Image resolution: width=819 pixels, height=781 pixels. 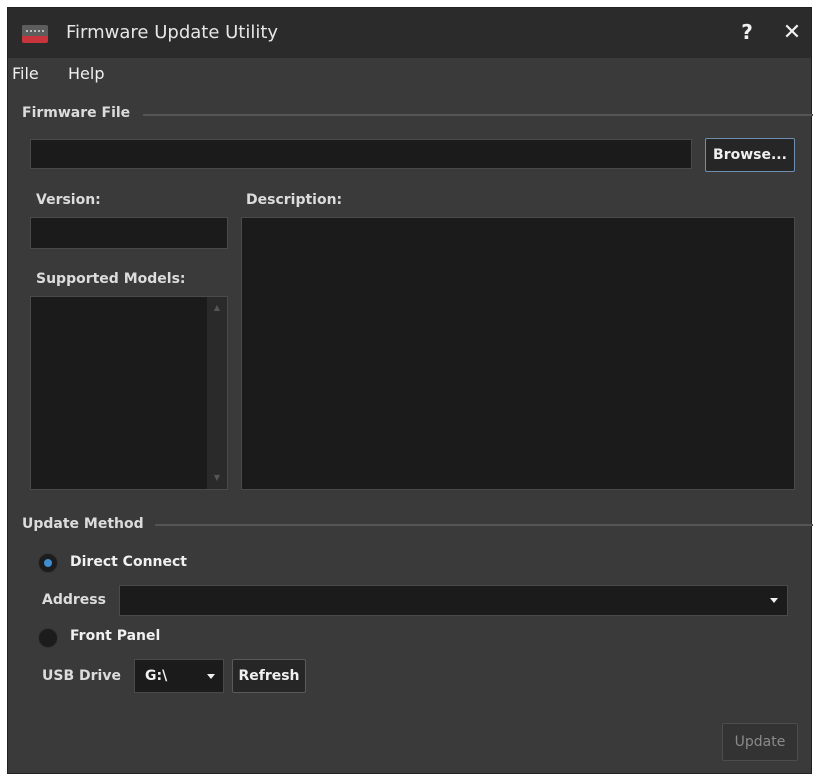 I want to click on firmware-file-group-label: Firmware File, so click(x=76, y=113).